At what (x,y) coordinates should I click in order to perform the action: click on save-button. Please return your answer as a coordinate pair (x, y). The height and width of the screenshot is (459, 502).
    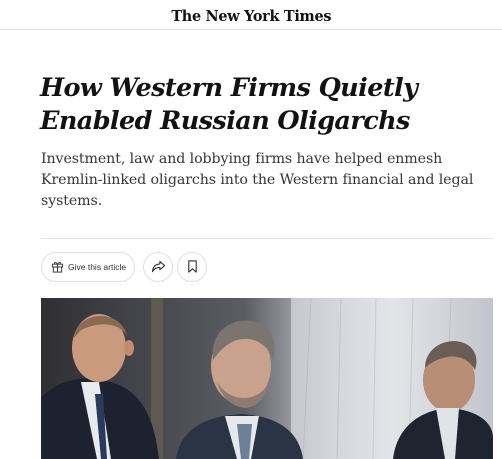
    Looking at the image, I should click on (192, 267).